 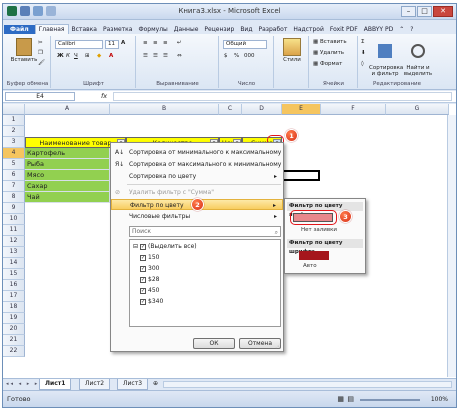 What do you see at coordinates (99, 56) in the screenshot?
I see `fill-color-icon: ◆` at bounding box center [99, 56].